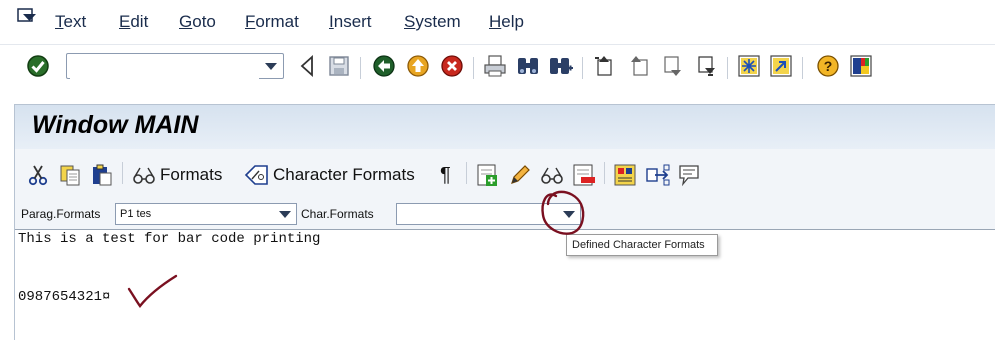 Image resolution: width=995 pixels, height=341 pixels. Describe the element at coordinates (438, 21) in the screenshot. I see `menu-system-rest: ystem` at that location.